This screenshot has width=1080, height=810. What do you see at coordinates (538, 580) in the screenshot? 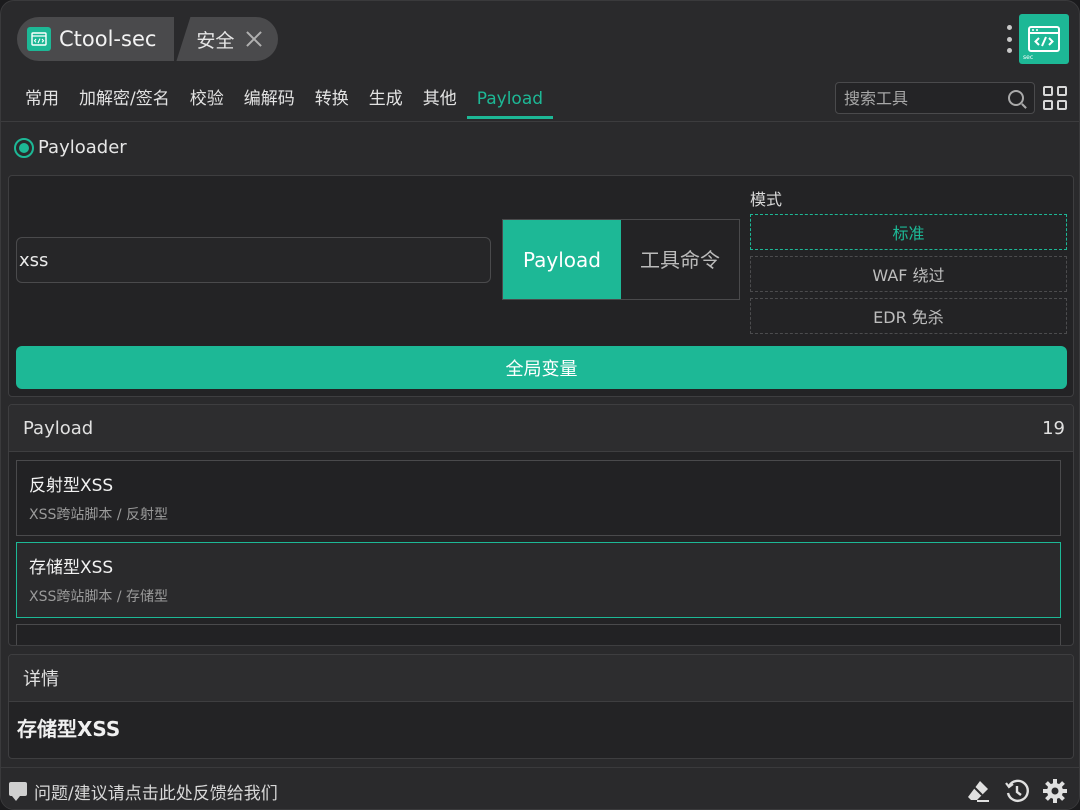
I see `list-item: 存储型XSS XSS跨站脚本 / 存储型` at bounding box center [538, 580].